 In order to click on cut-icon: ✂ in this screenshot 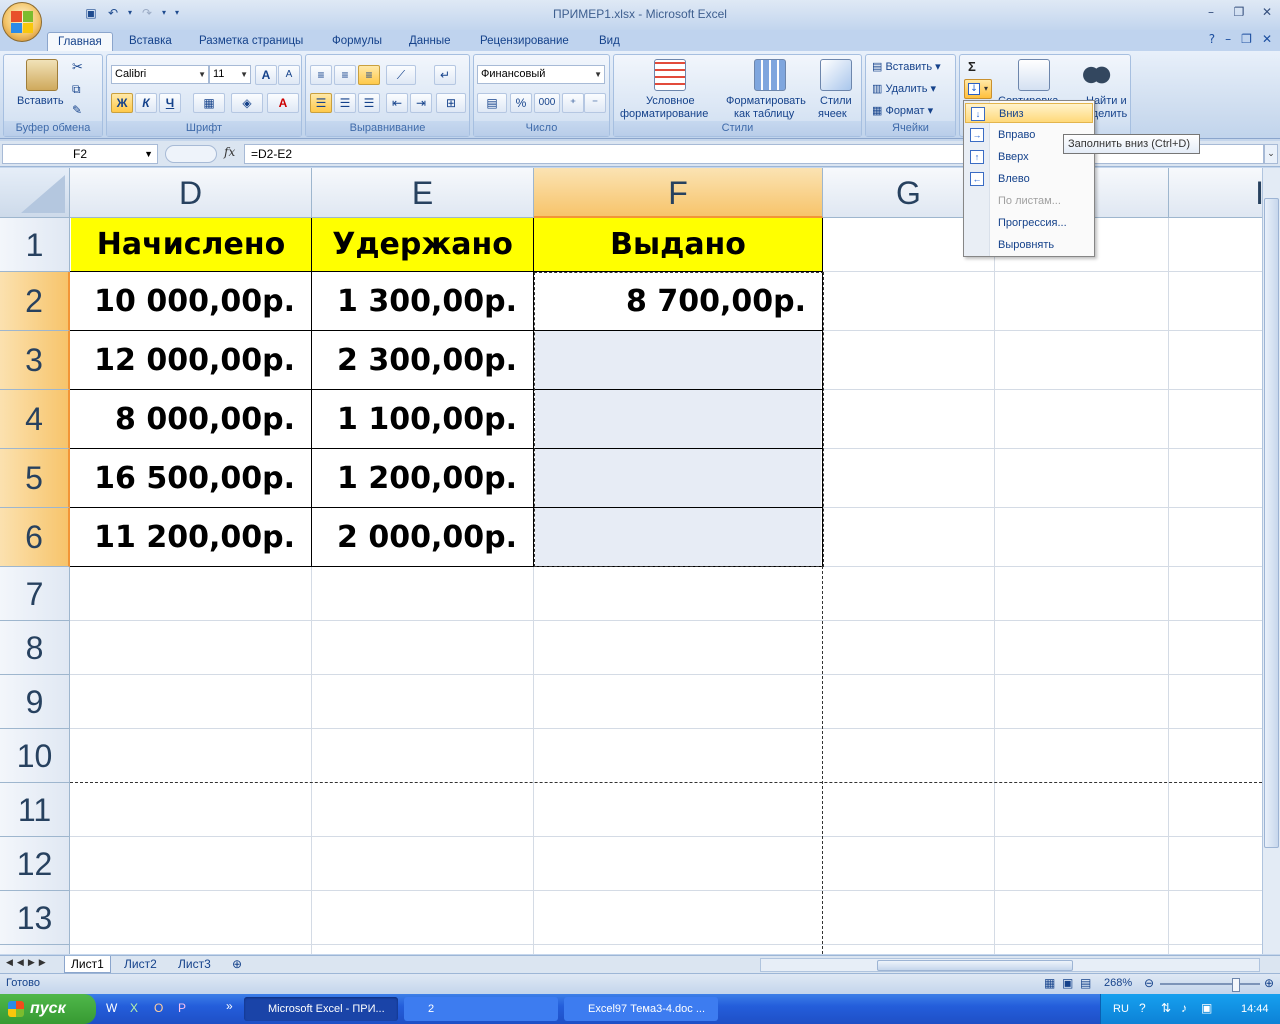, I will do `click(77, 67)`.